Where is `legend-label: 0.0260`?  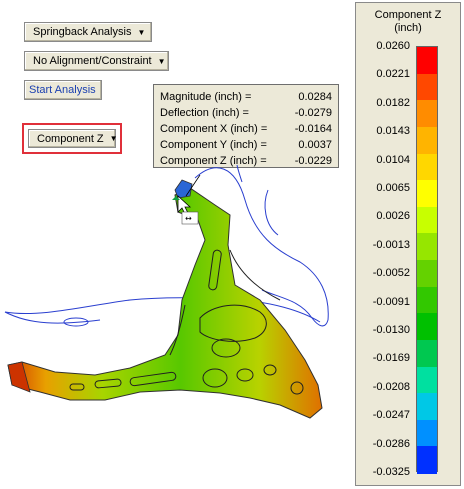 legend-label: 0.0260 is located at coordinates (393, 46).